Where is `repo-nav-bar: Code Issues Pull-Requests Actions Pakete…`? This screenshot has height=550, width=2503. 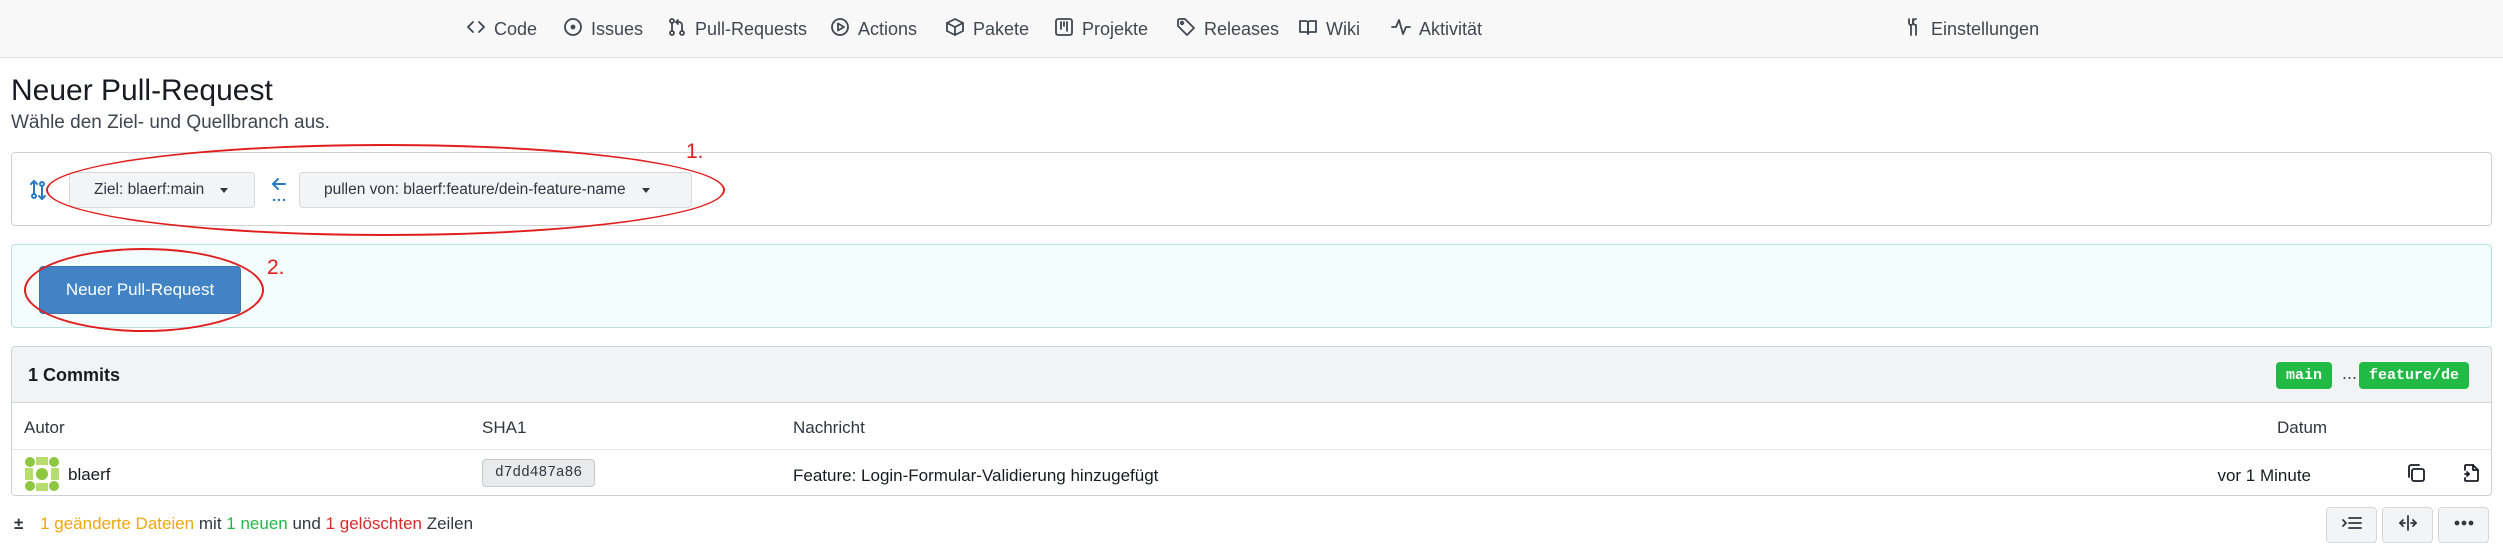
repo-nav-bar: Code Issues Pull-Requests Actions Pakete… is located at coordinates (1251, 29).